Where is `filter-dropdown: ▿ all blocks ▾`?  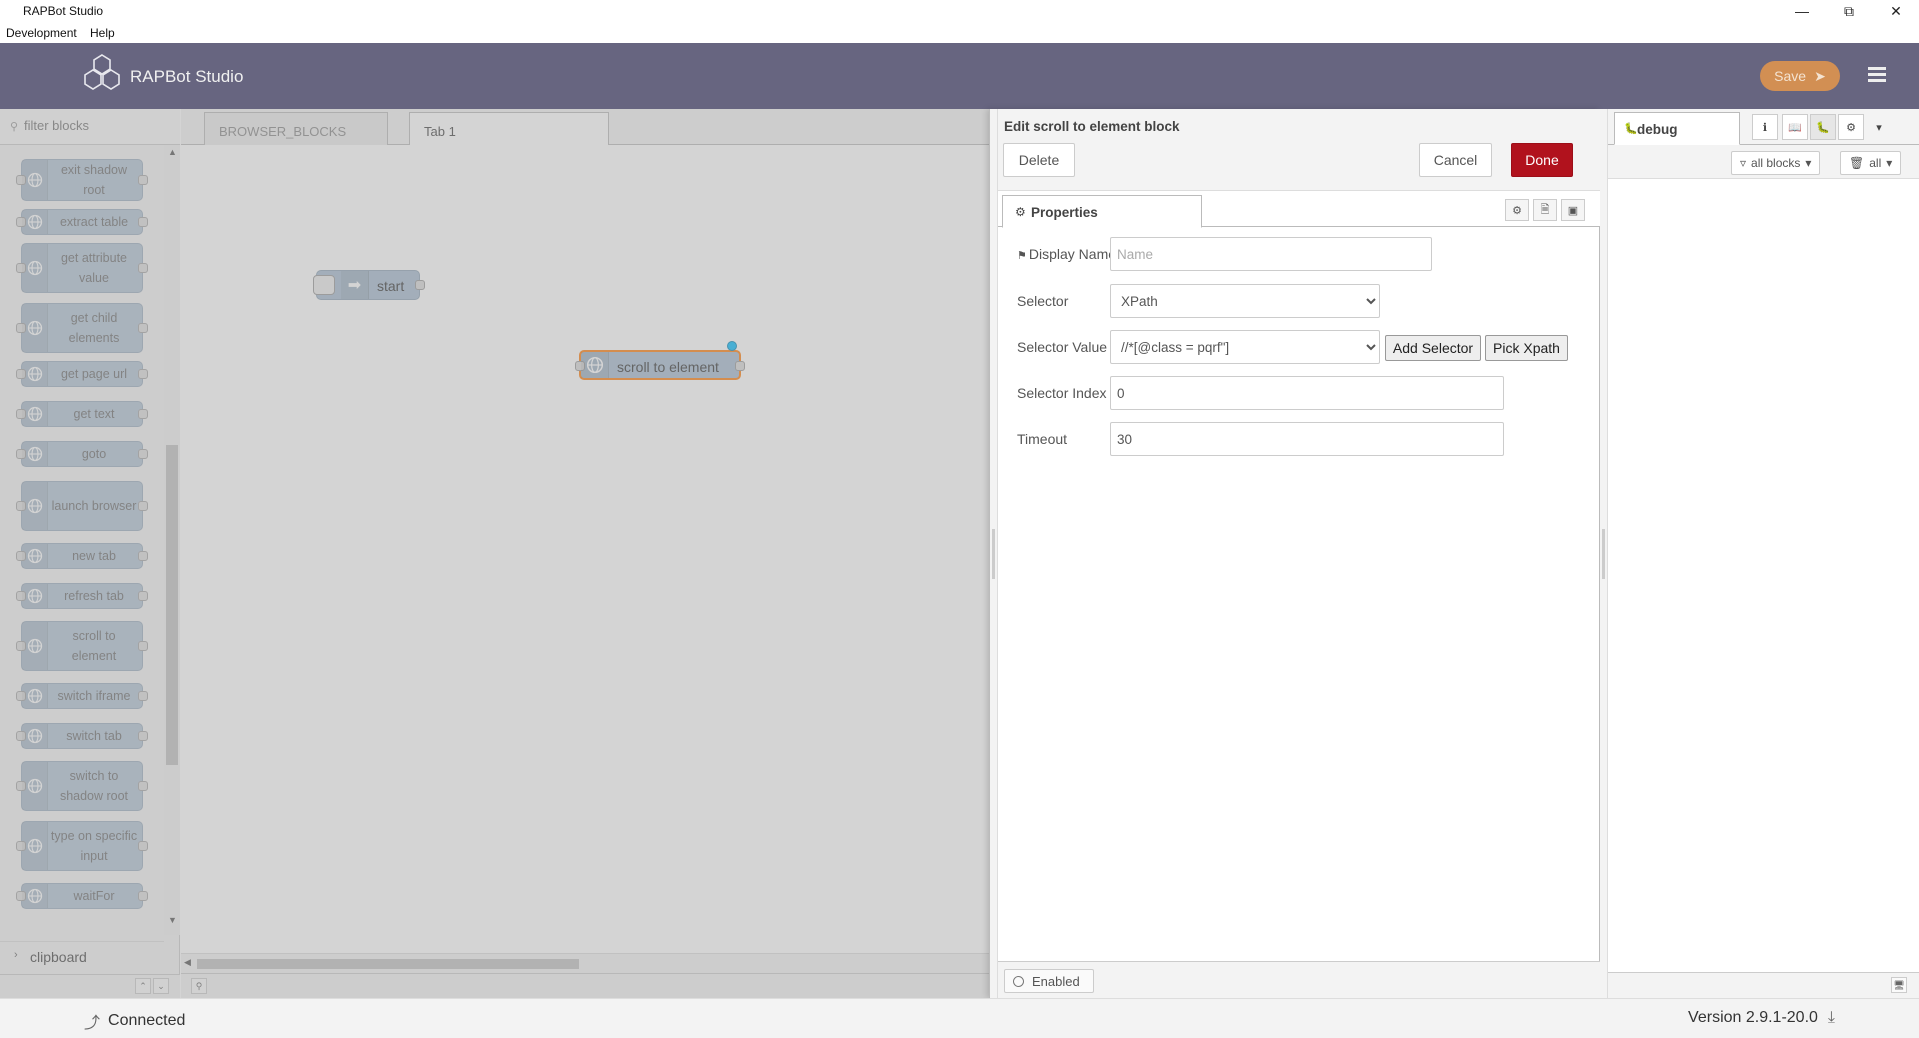 filter-dropdown: ▿ all blocks ▾ is located at coordinates (1776, 163).